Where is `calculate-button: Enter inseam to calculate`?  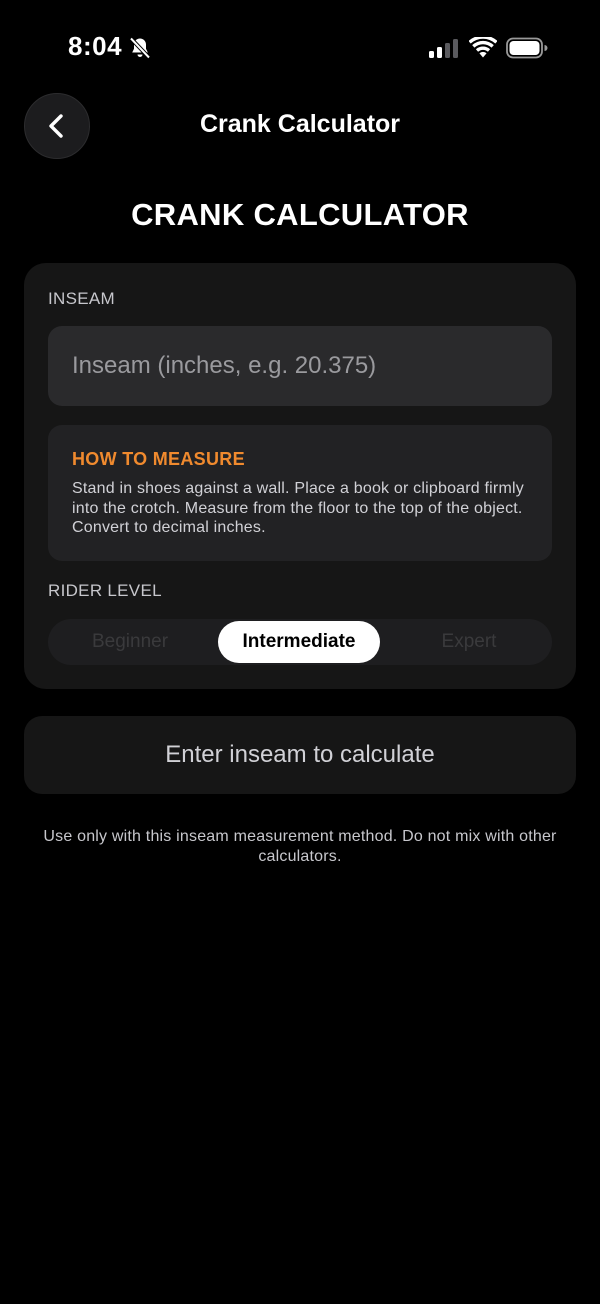
calculate-button: Enter inseam to calculate is located at coordinates (300, 755).